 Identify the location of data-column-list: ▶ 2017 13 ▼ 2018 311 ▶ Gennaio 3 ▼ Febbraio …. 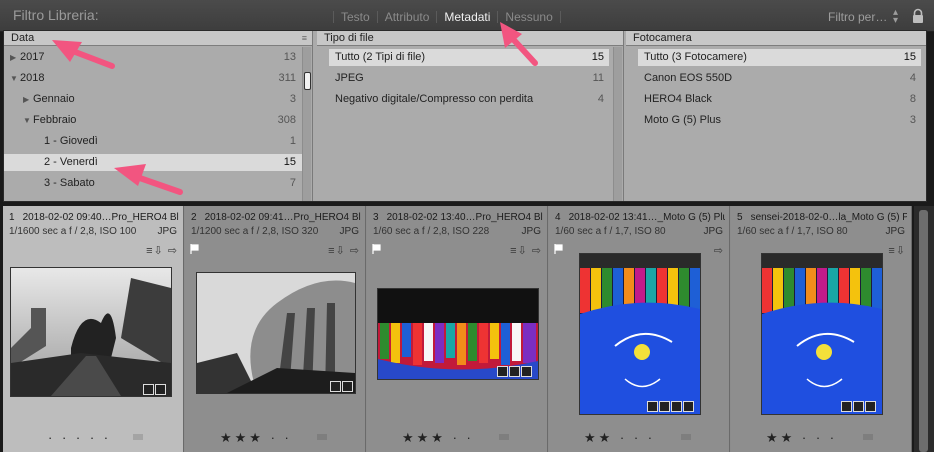
(158, 123).